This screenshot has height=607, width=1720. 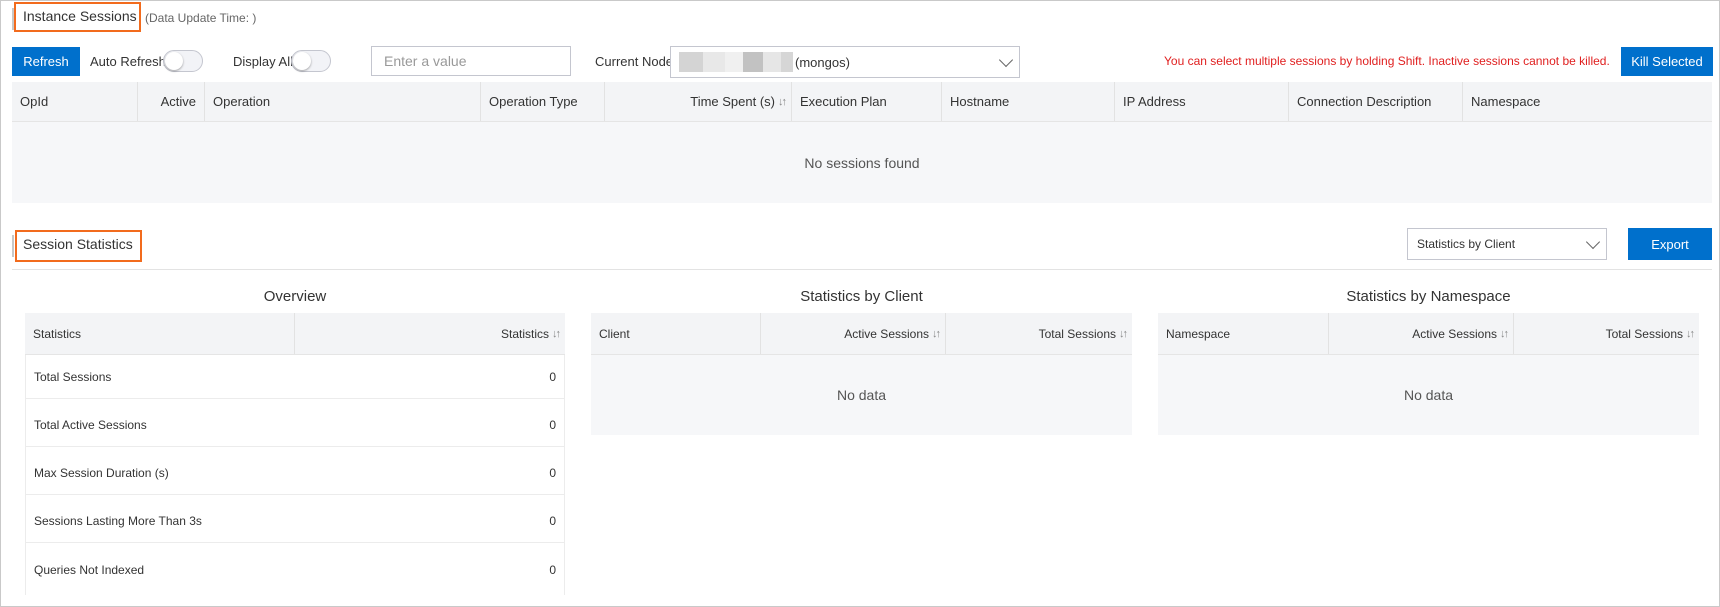 What do you see at coordinates (867, 101) in the screenshot?
I see `column-header-execution-plan: Execution Plan` at bounding box center [867, 101].